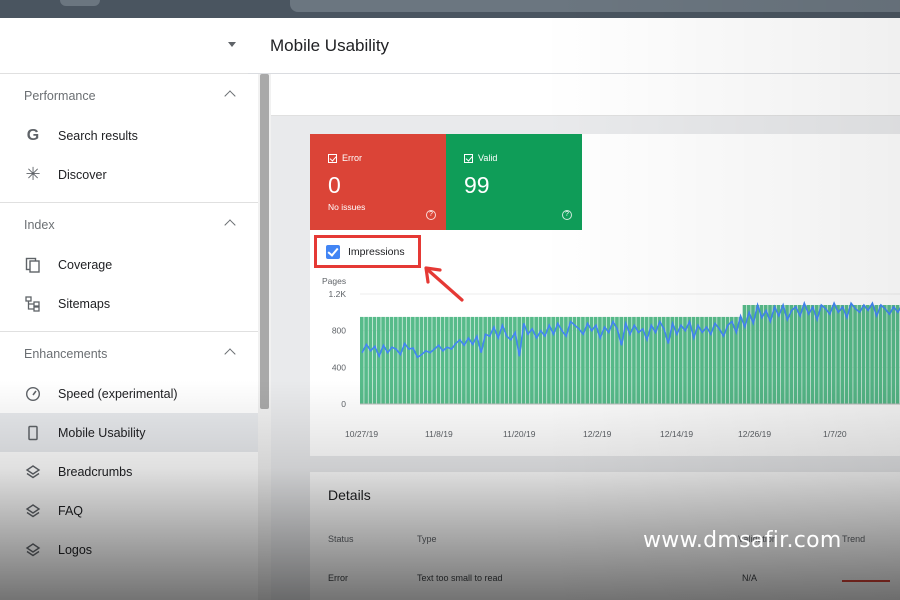 Image resolution: width=900 pixels, height=600 pixels. Describe the element at coordinates (460, 578) in the screenshot. I see `row-type: Text too small to read` at that location.